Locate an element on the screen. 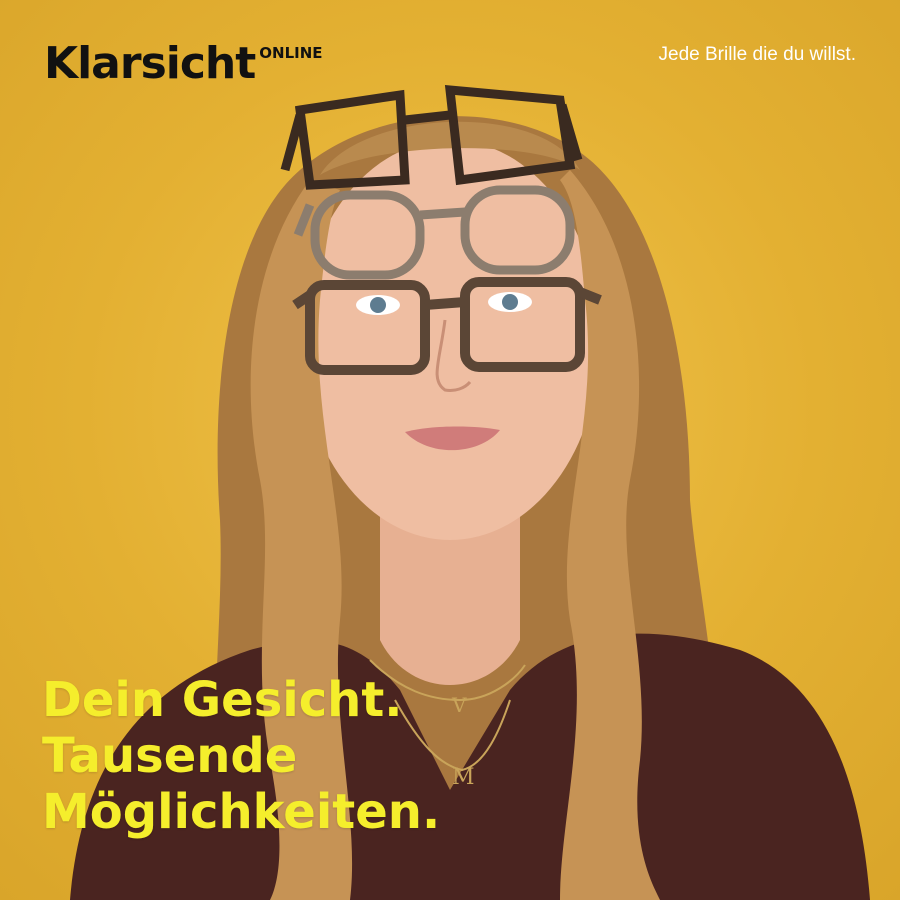 This screenshot has width=900, height=900. pendant-m: M is located at coordinates (463, 777).